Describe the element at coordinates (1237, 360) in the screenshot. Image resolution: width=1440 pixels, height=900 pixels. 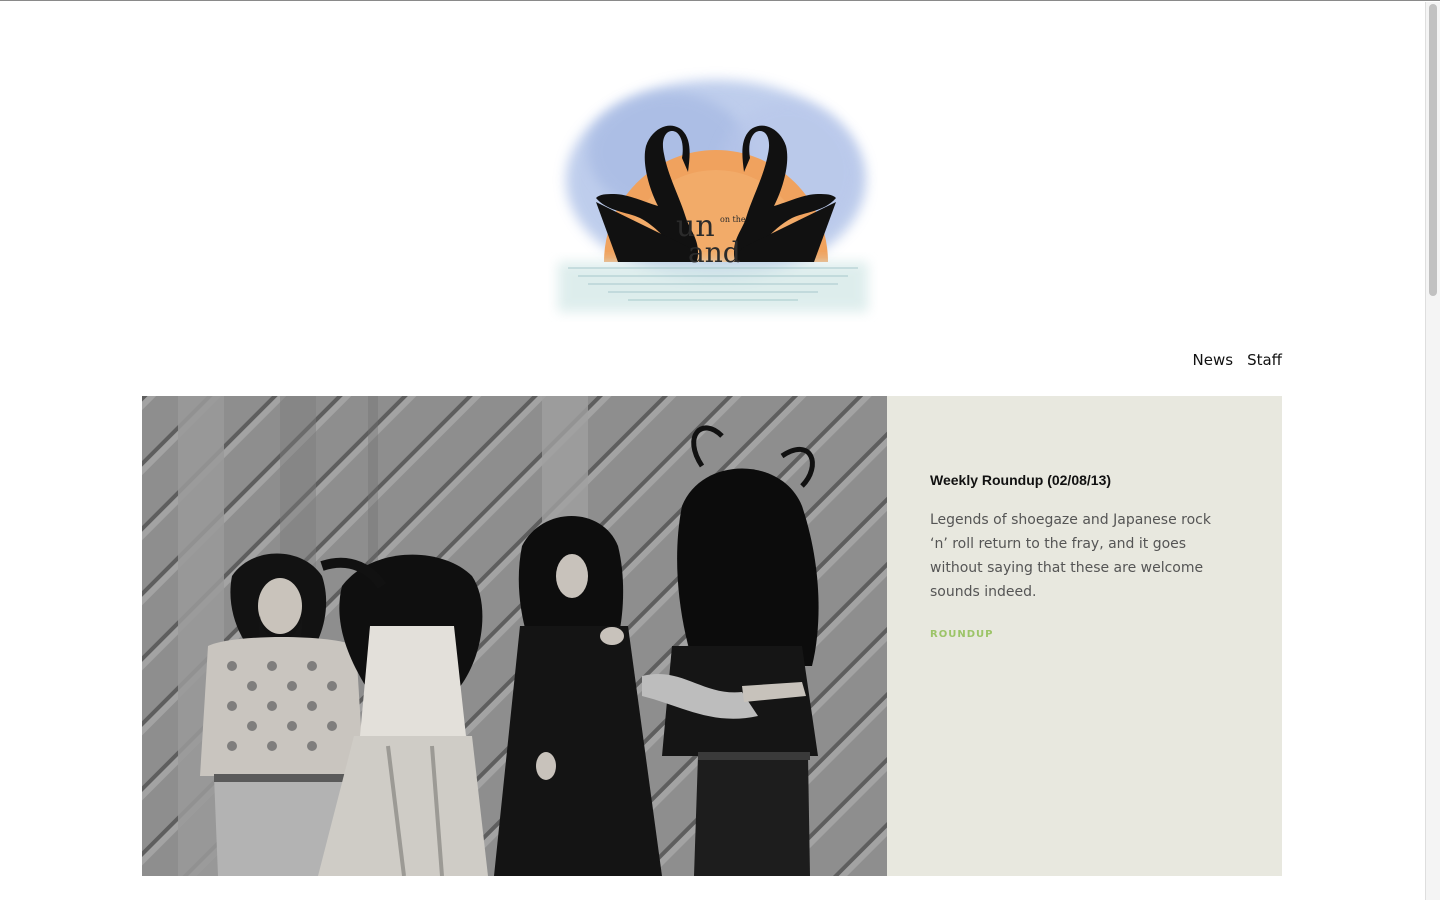
I see `main-nav: News Staff` at that location.